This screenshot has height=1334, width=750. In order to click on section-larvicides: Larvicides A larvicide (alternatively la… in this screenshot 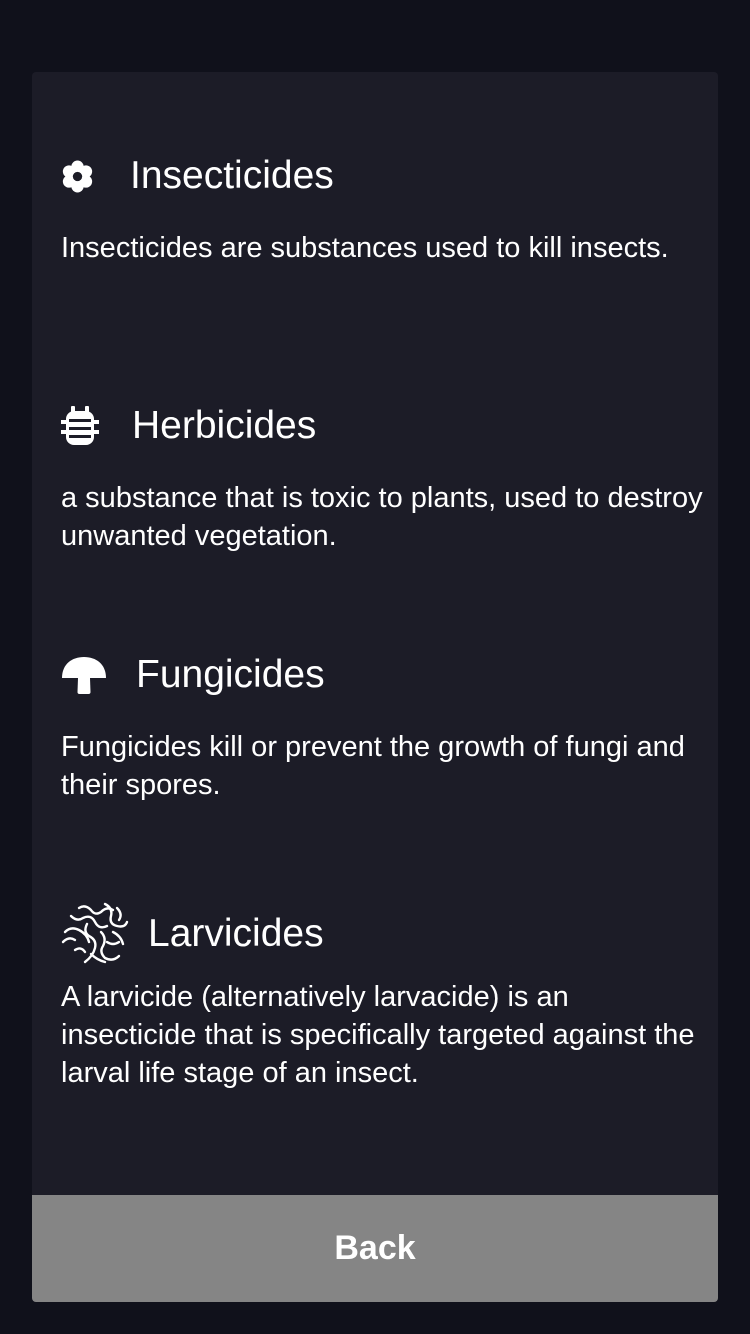, I will do `click(386, 996)`.